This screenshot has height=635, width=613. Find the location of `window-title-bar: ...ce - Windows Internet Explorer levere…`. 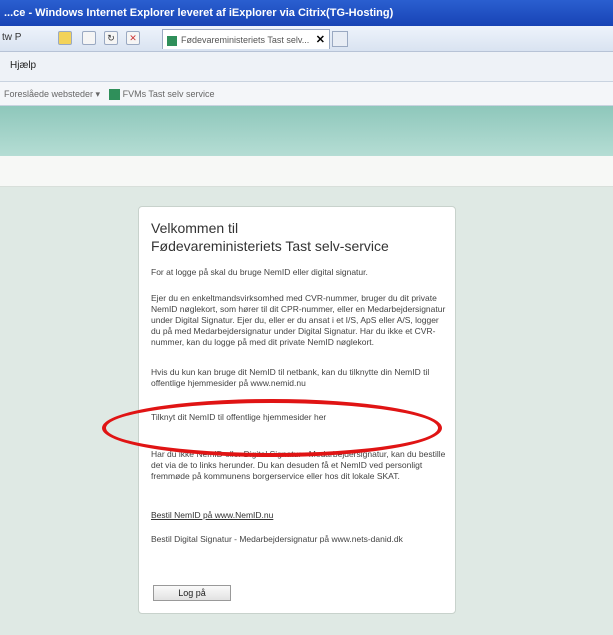

window-title-bar: ...ce - Windows Internet Explorer levere… is located at coordinates (306, 13).